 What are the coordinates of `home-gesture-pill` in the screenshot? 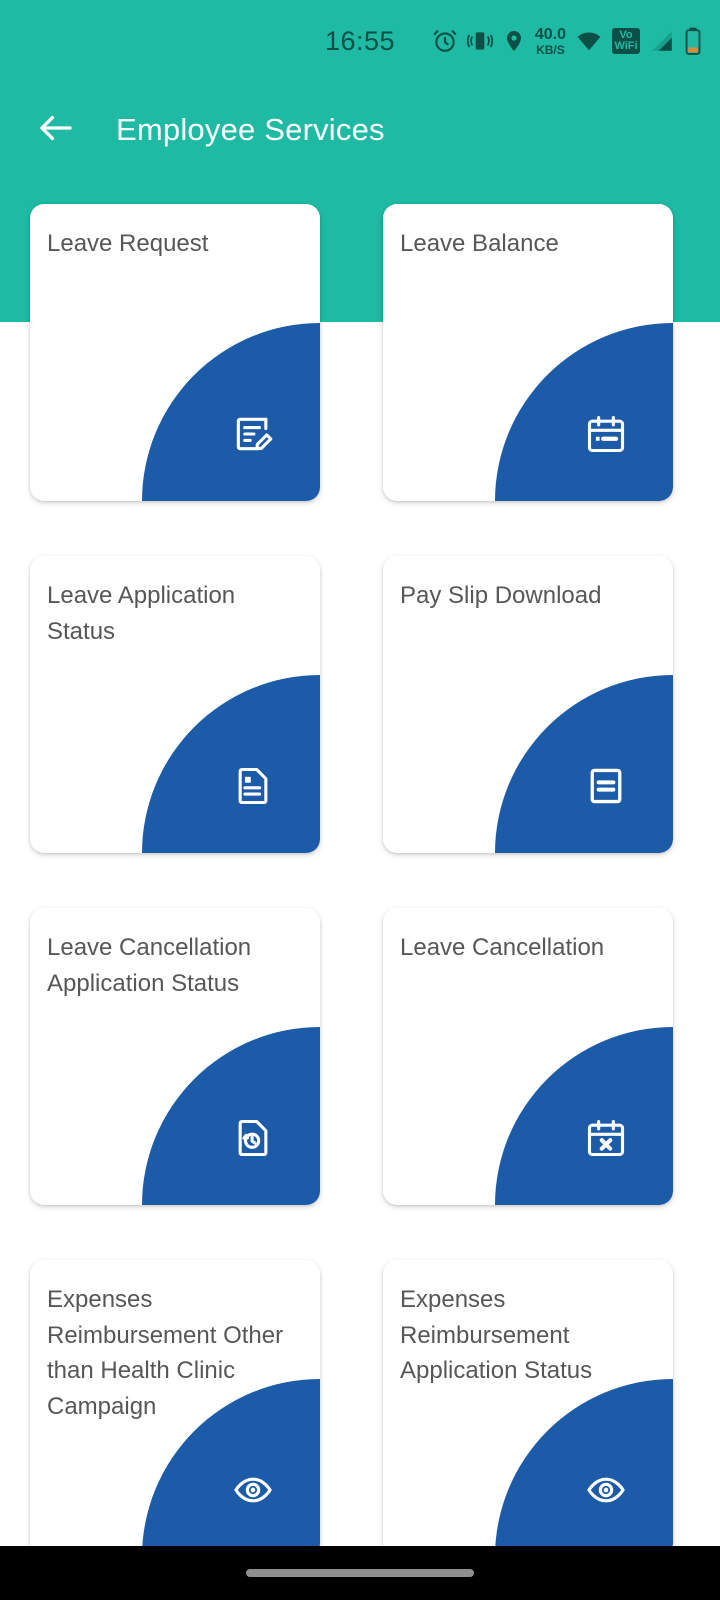 It's located at (360, 1573).